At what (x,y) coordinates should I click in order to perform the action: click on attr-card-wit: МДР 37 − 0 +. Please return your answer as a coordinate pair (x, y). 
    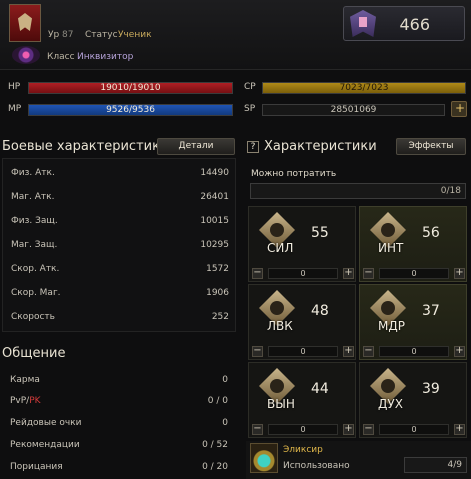
    Looking at the image, I should click on (413, 322).